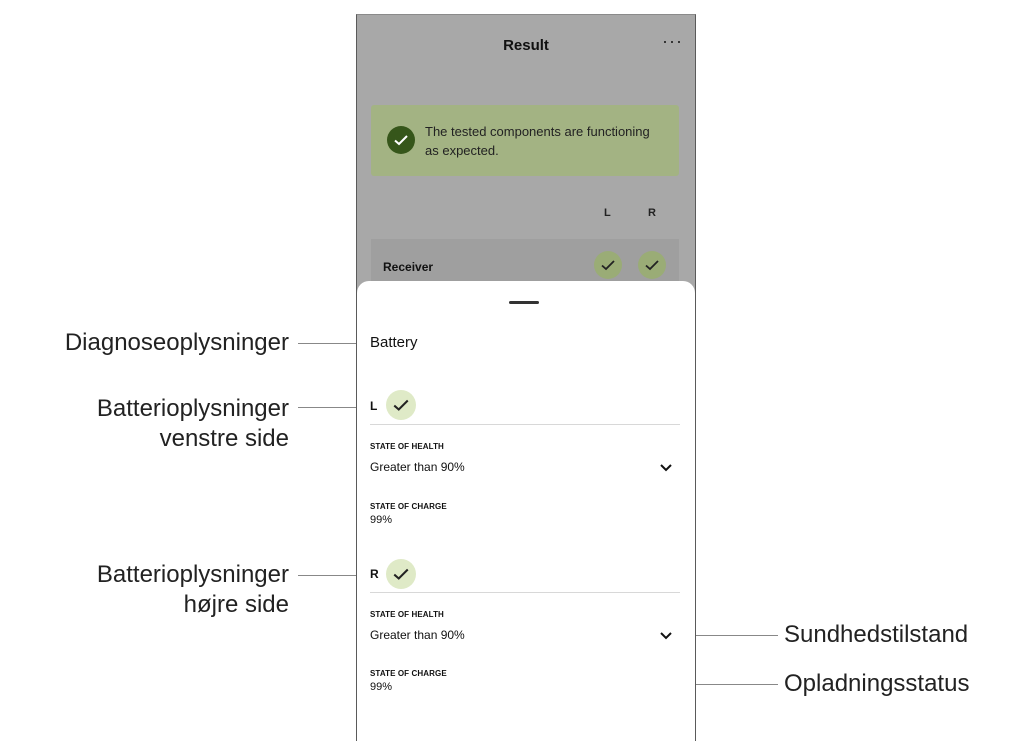 The width and height of the screenshot is (1022, 741). What do you see at coordinates (417, 635) in the screenshot?
I see `health-value-right: Greater than 90%` at bounding box center [417, 635].